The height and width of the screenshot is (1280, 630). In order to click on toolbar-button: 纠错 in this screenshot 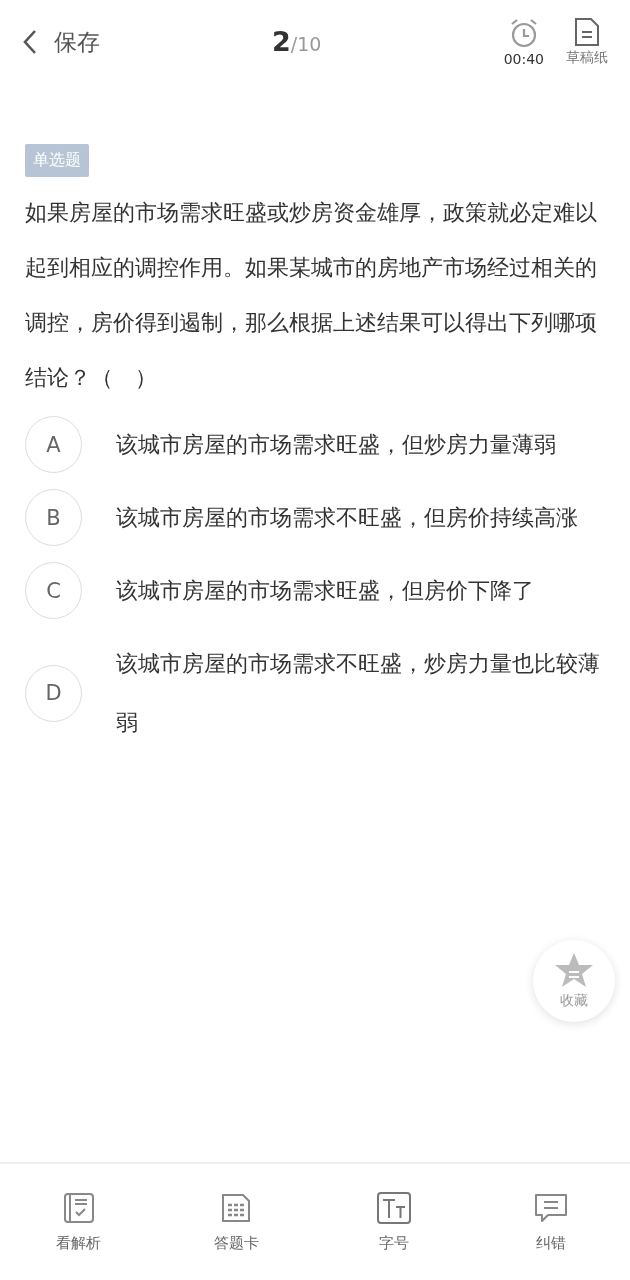, I will do `click(551, 1222)`.